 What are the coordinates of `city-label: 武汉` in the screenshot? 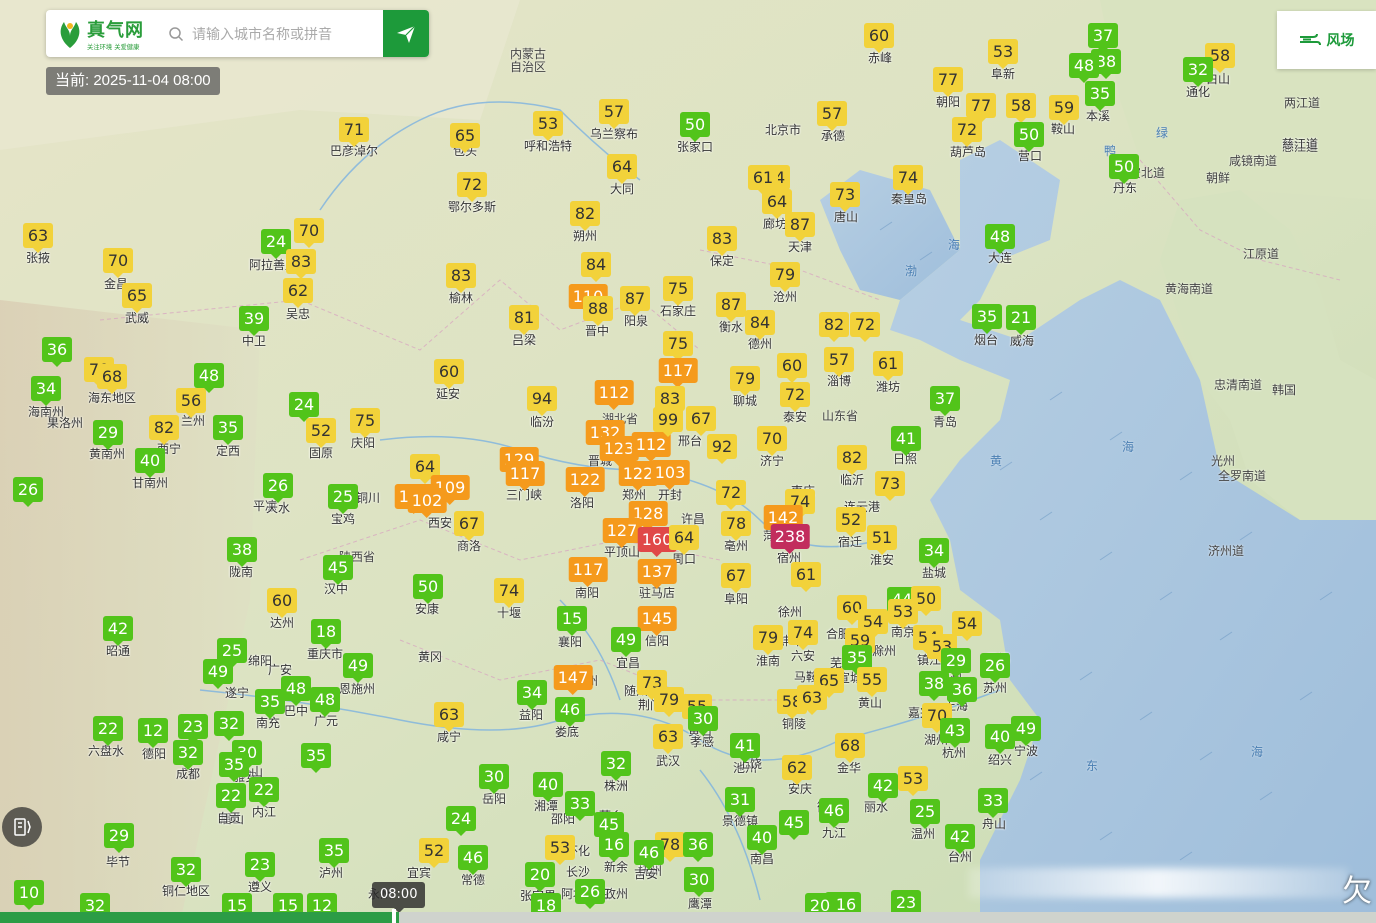 It's located at (668, 760).